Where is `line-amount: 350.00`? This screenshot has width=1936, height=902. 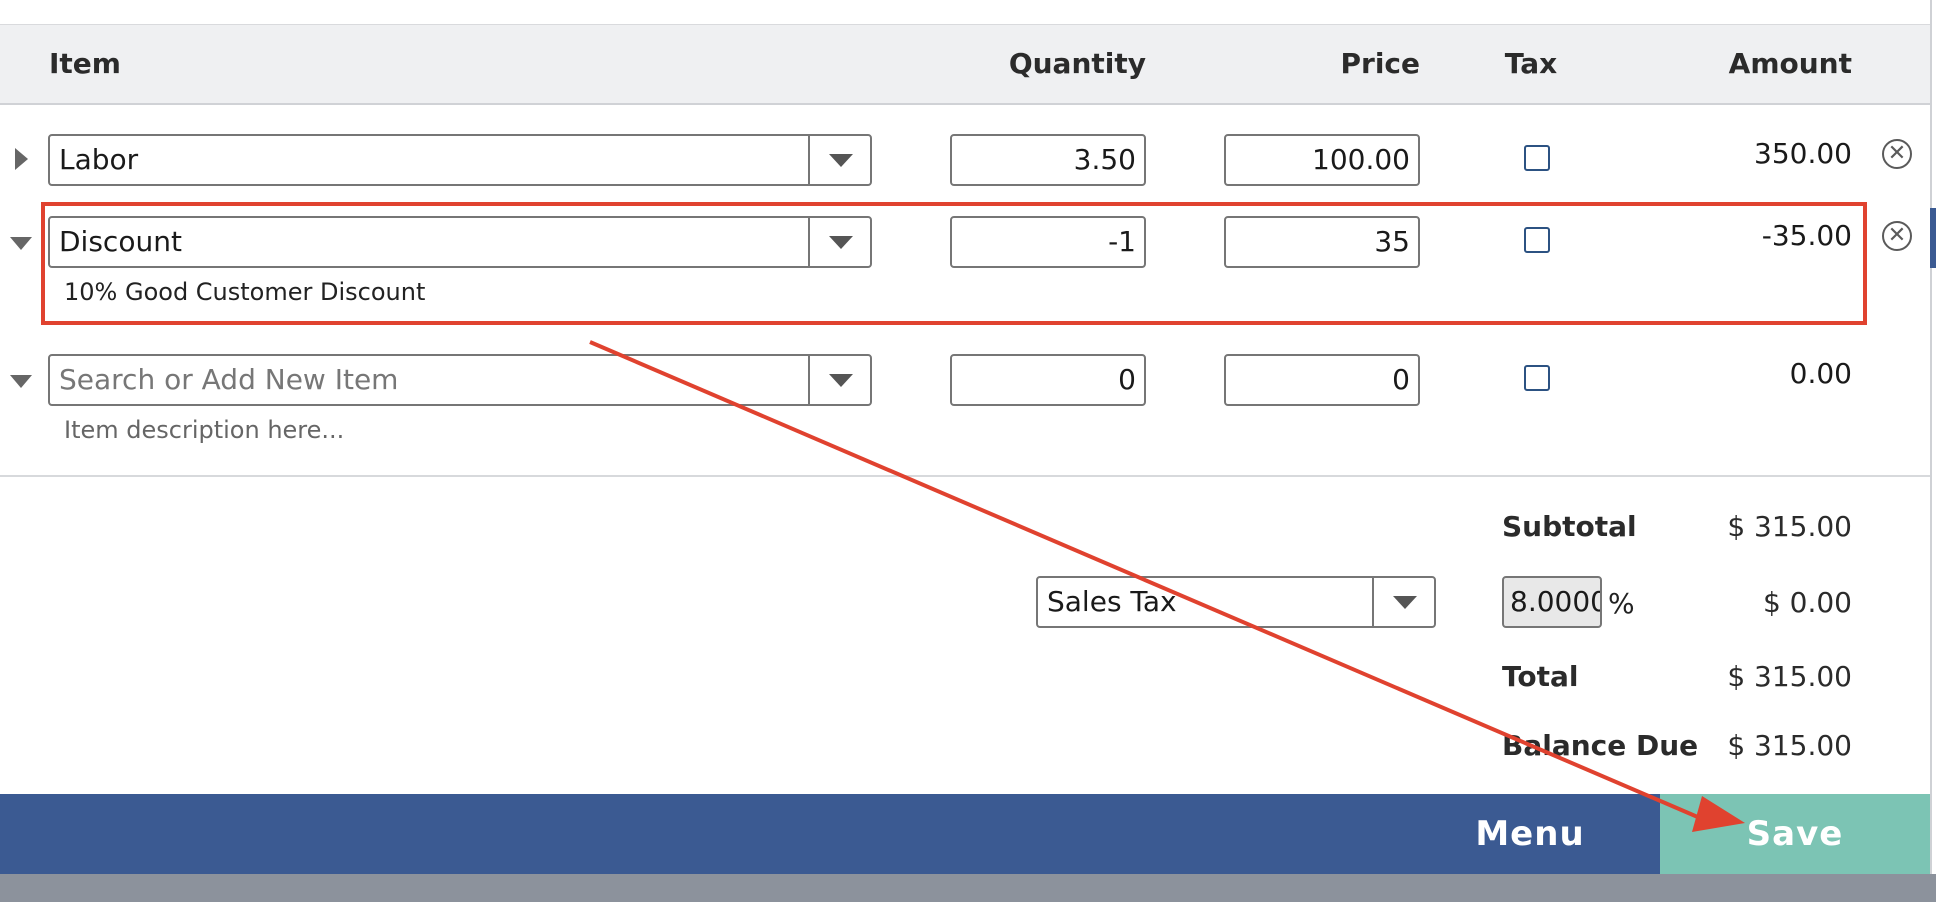
line-amount: 350.00 is located at coordinates (1803, 153).